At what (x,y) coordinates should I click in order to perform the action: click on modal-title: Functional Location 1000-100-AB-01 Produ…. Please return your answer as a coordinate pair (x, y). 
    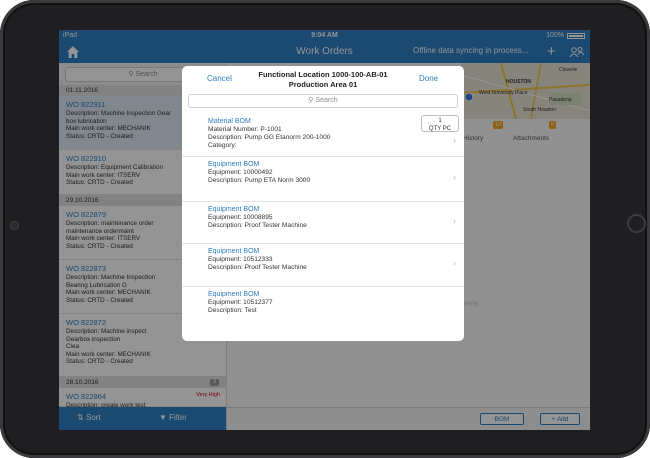
    Looking at the image, I should click on (323, 79).